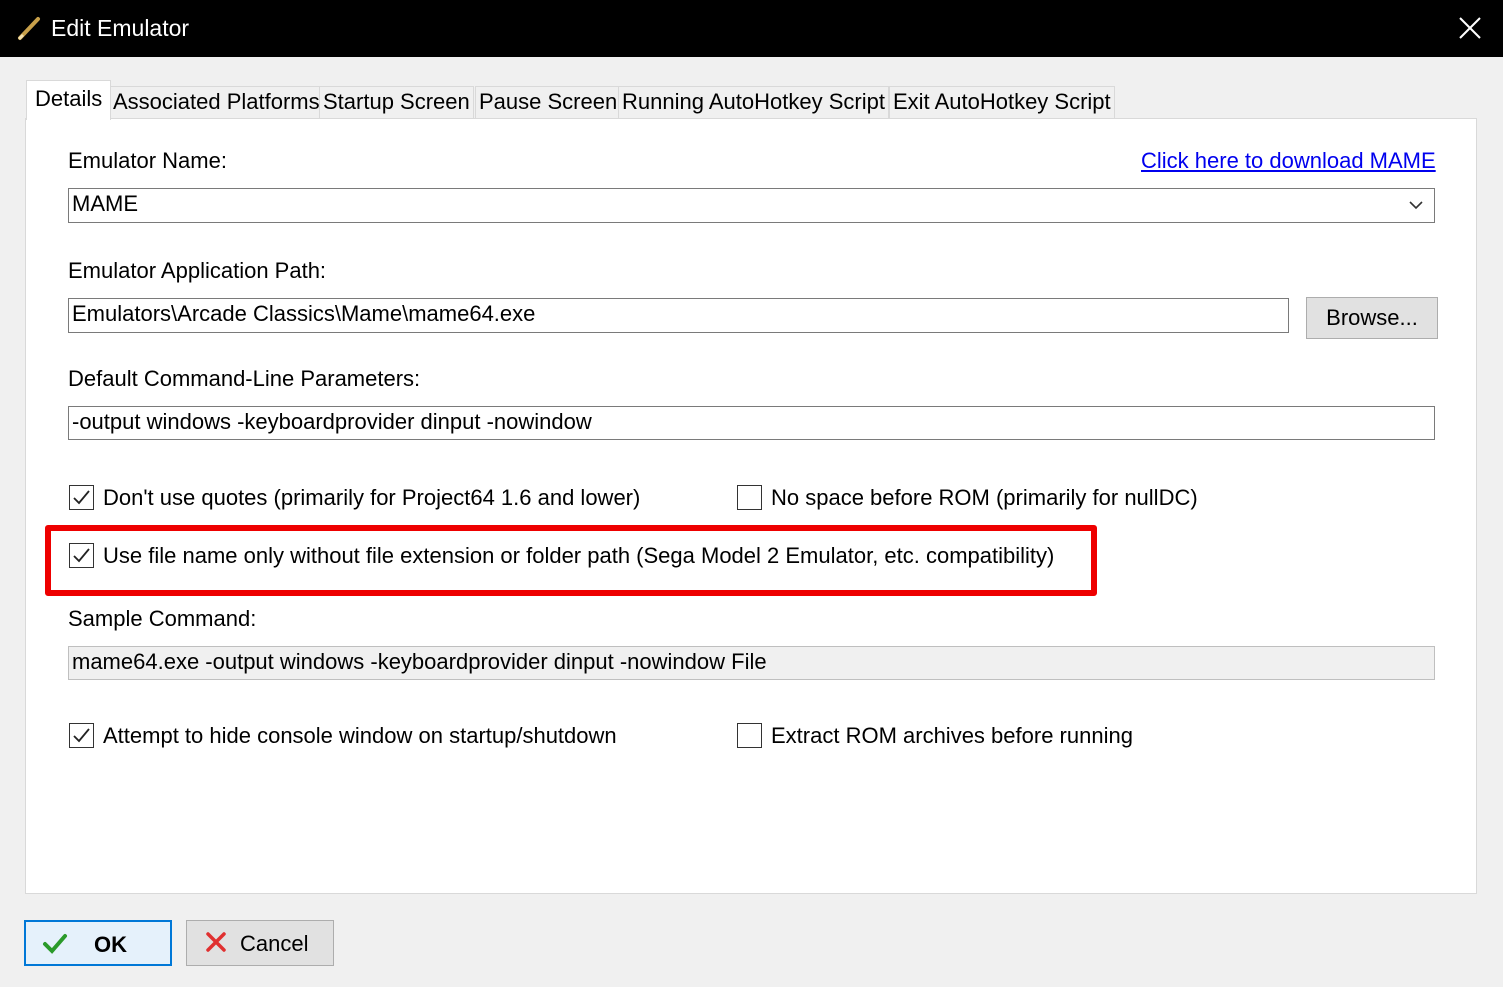 This screenshot has width=1503, height=987. What do you see at coordinates (274, 943) in the screenshot?
I see `cancel-label: Cancel` at bounding box center [274, 943].